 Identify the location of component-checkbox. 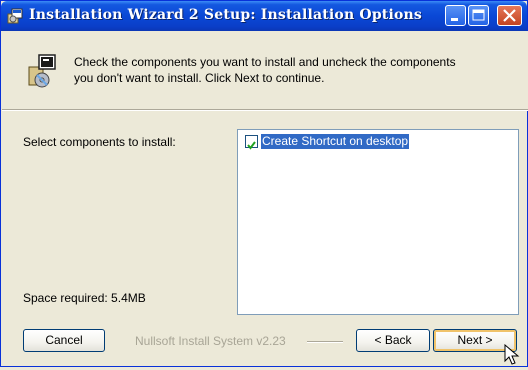
(251, 142).